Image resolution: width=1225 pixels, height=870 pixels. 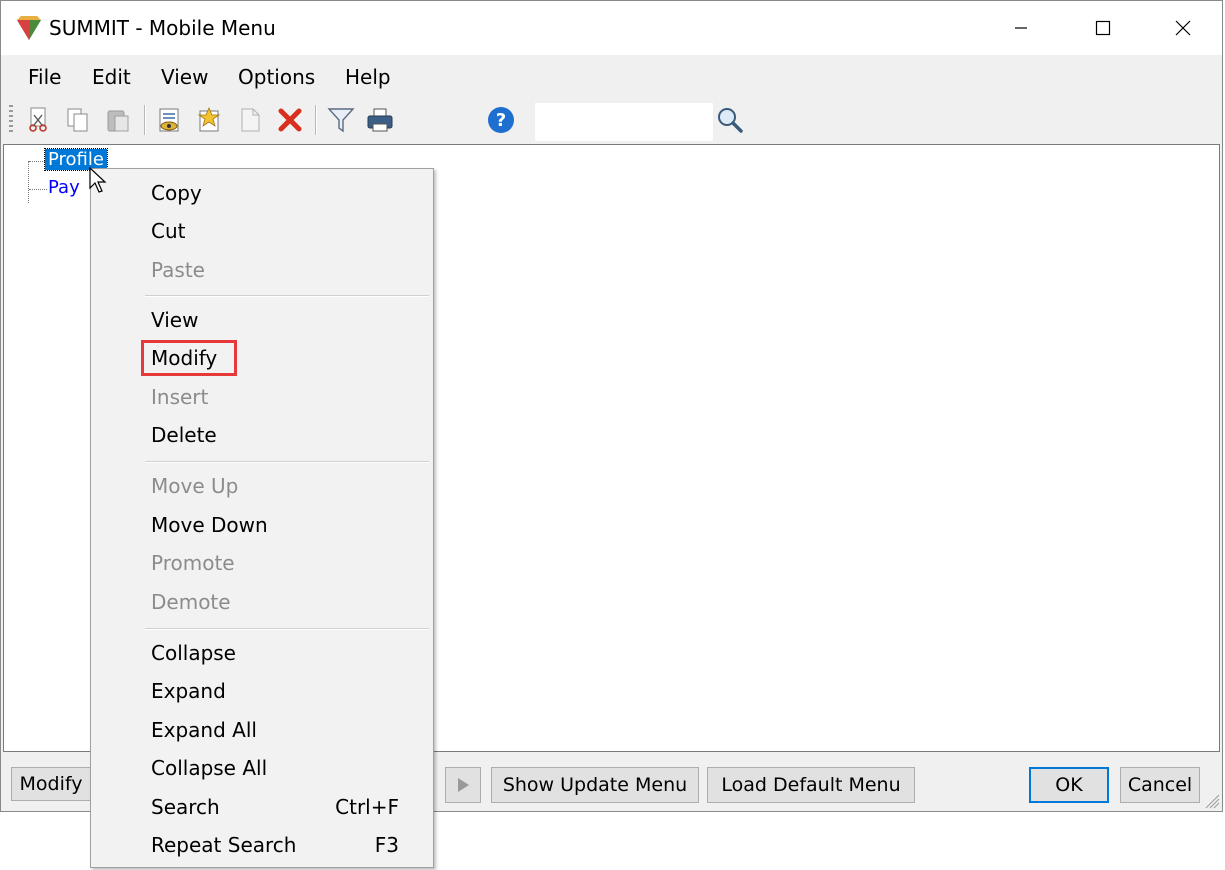 I want to click on modify-button: Modify, so click(x=51, y=784).